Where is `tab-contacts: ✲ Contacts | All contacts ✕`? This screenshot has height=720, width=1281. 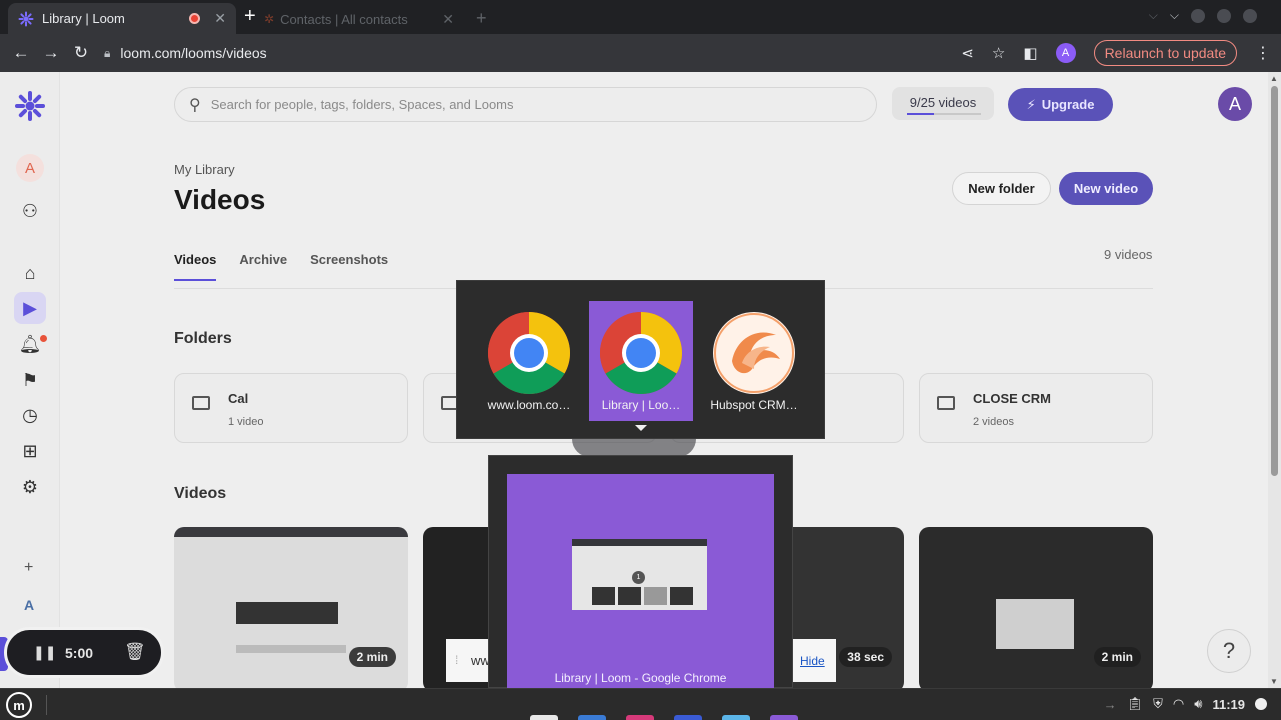 tab-contacts: ✲ Contacts | All contacts ✕ is located at coordinates (359, 19).